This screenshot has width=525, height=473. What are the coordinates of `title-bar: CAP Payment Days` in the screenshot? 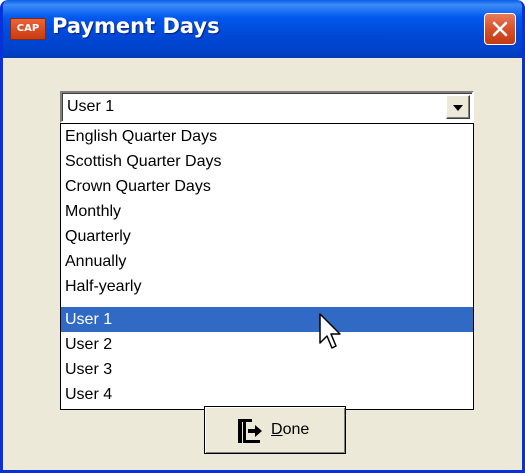 It's located at (262, 29).